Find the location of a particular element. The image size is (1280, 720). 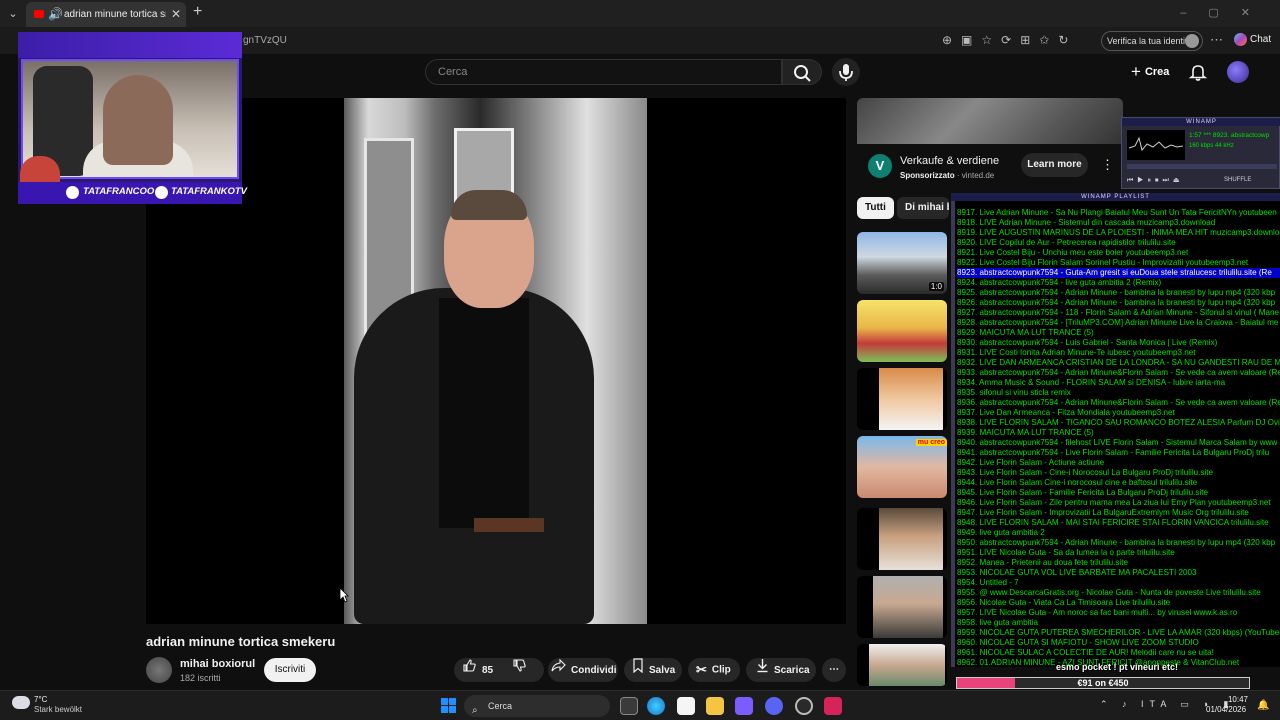

chip-channel: Di mihai b is located at coordinates (923, 208).